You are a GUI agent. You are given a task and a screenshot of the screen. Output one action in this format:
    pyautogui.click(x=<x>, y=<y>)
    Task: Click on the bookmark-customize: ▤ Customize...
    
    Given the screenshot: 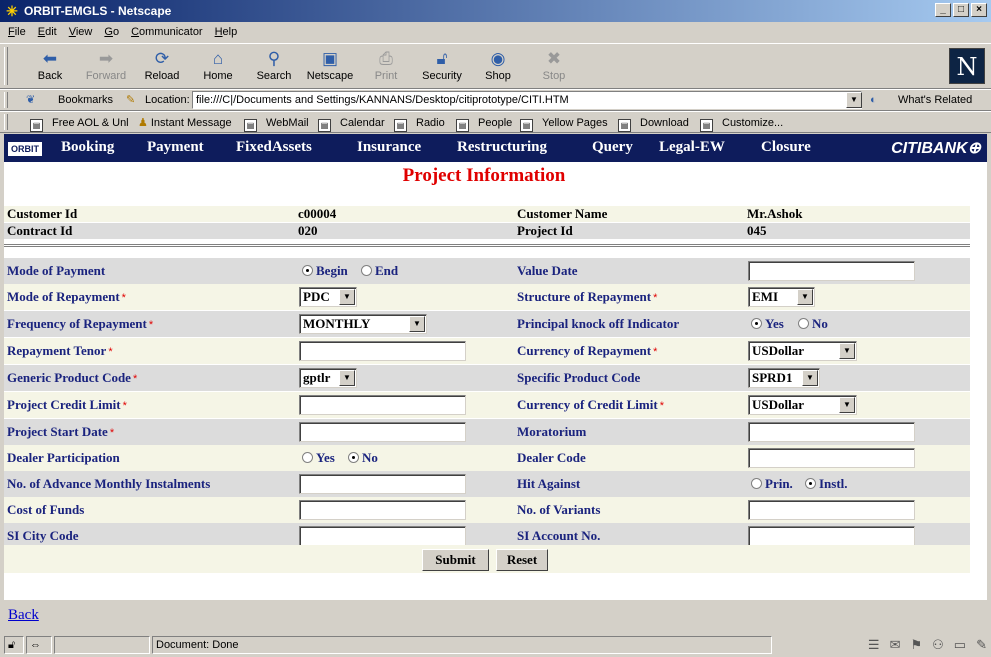 What is the action you would take?
    pyautogui.click(x=741, y=123)
    